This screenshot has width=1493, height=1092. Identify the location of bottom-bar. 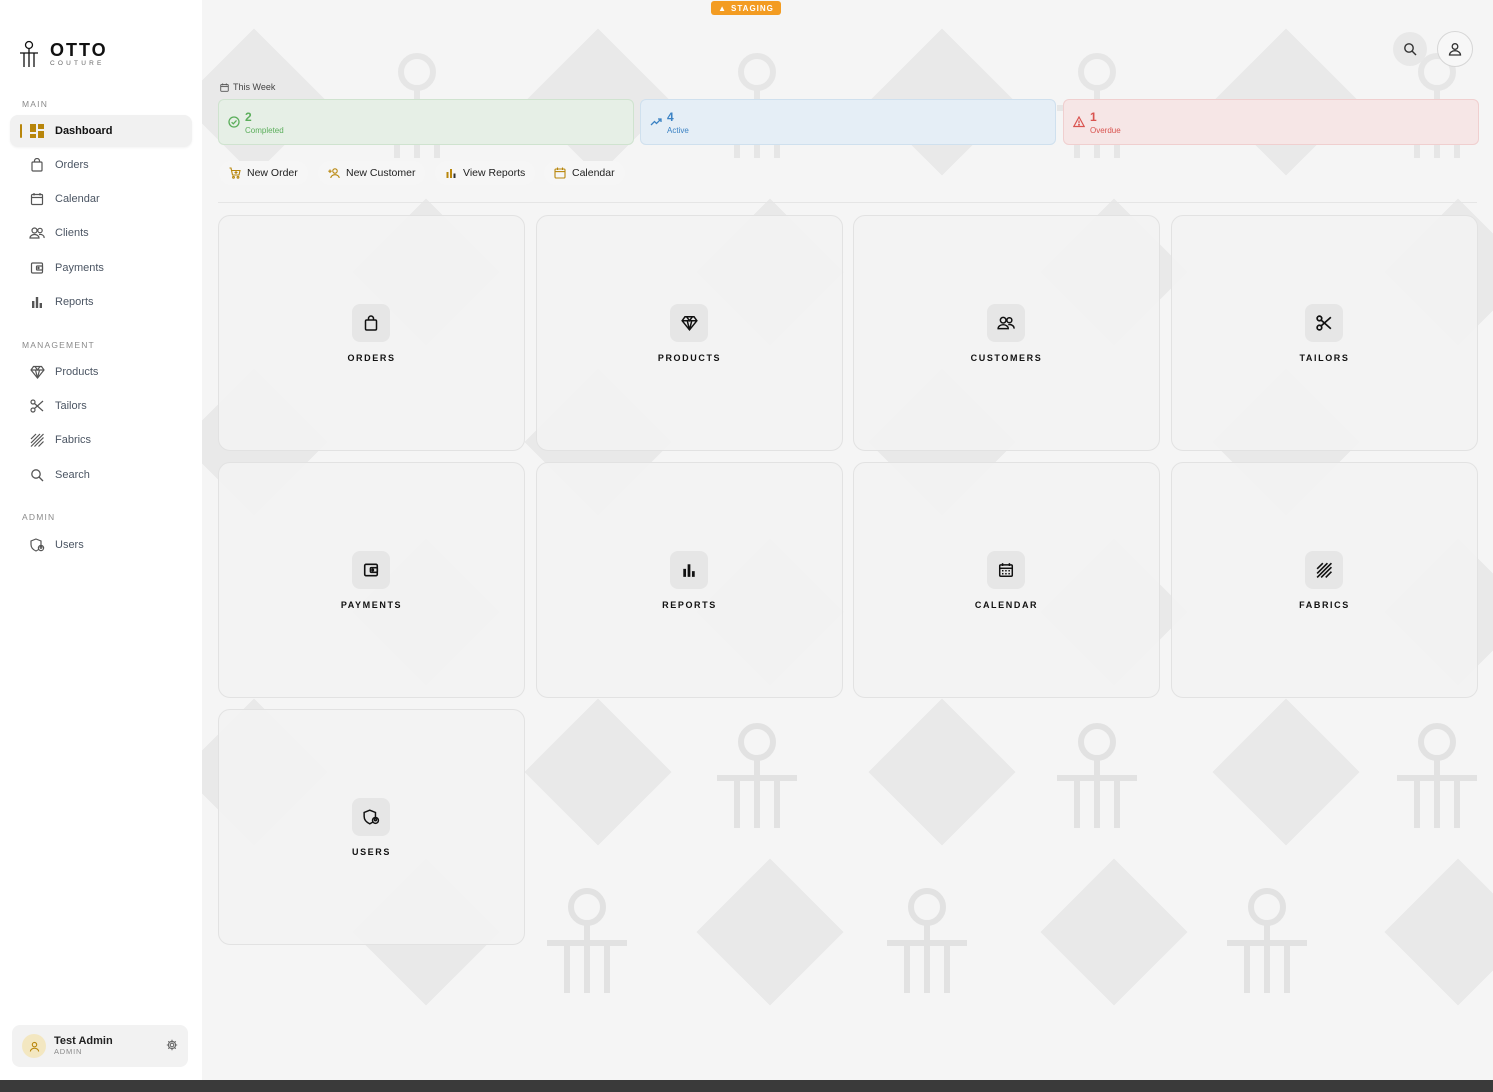
(746, 1086).